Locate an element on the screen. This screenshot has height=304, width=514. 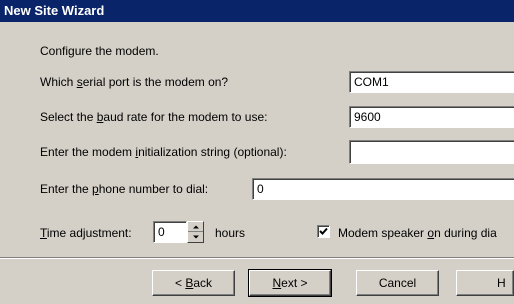
spin-up-button is located at coordinates (195, 227).